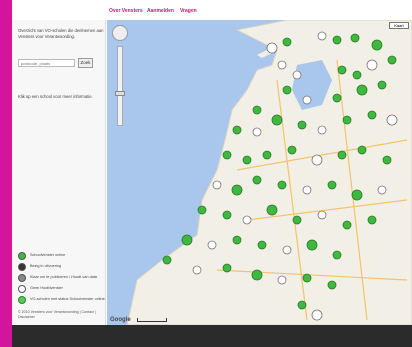 This screenshot has width=412, height=347. What do you see at coordinates (120, 320) in the screenshot?
I see `google-logo: Google` at bounding box center [120, 320].